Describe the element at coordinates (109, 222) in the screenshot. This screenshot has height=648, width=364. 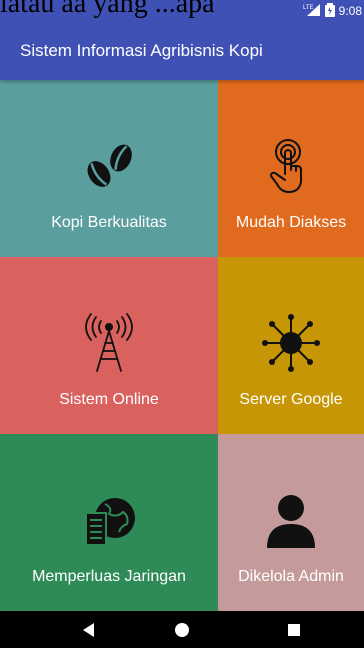
I see `tile-label: Kopi Berkualitas` at that location.